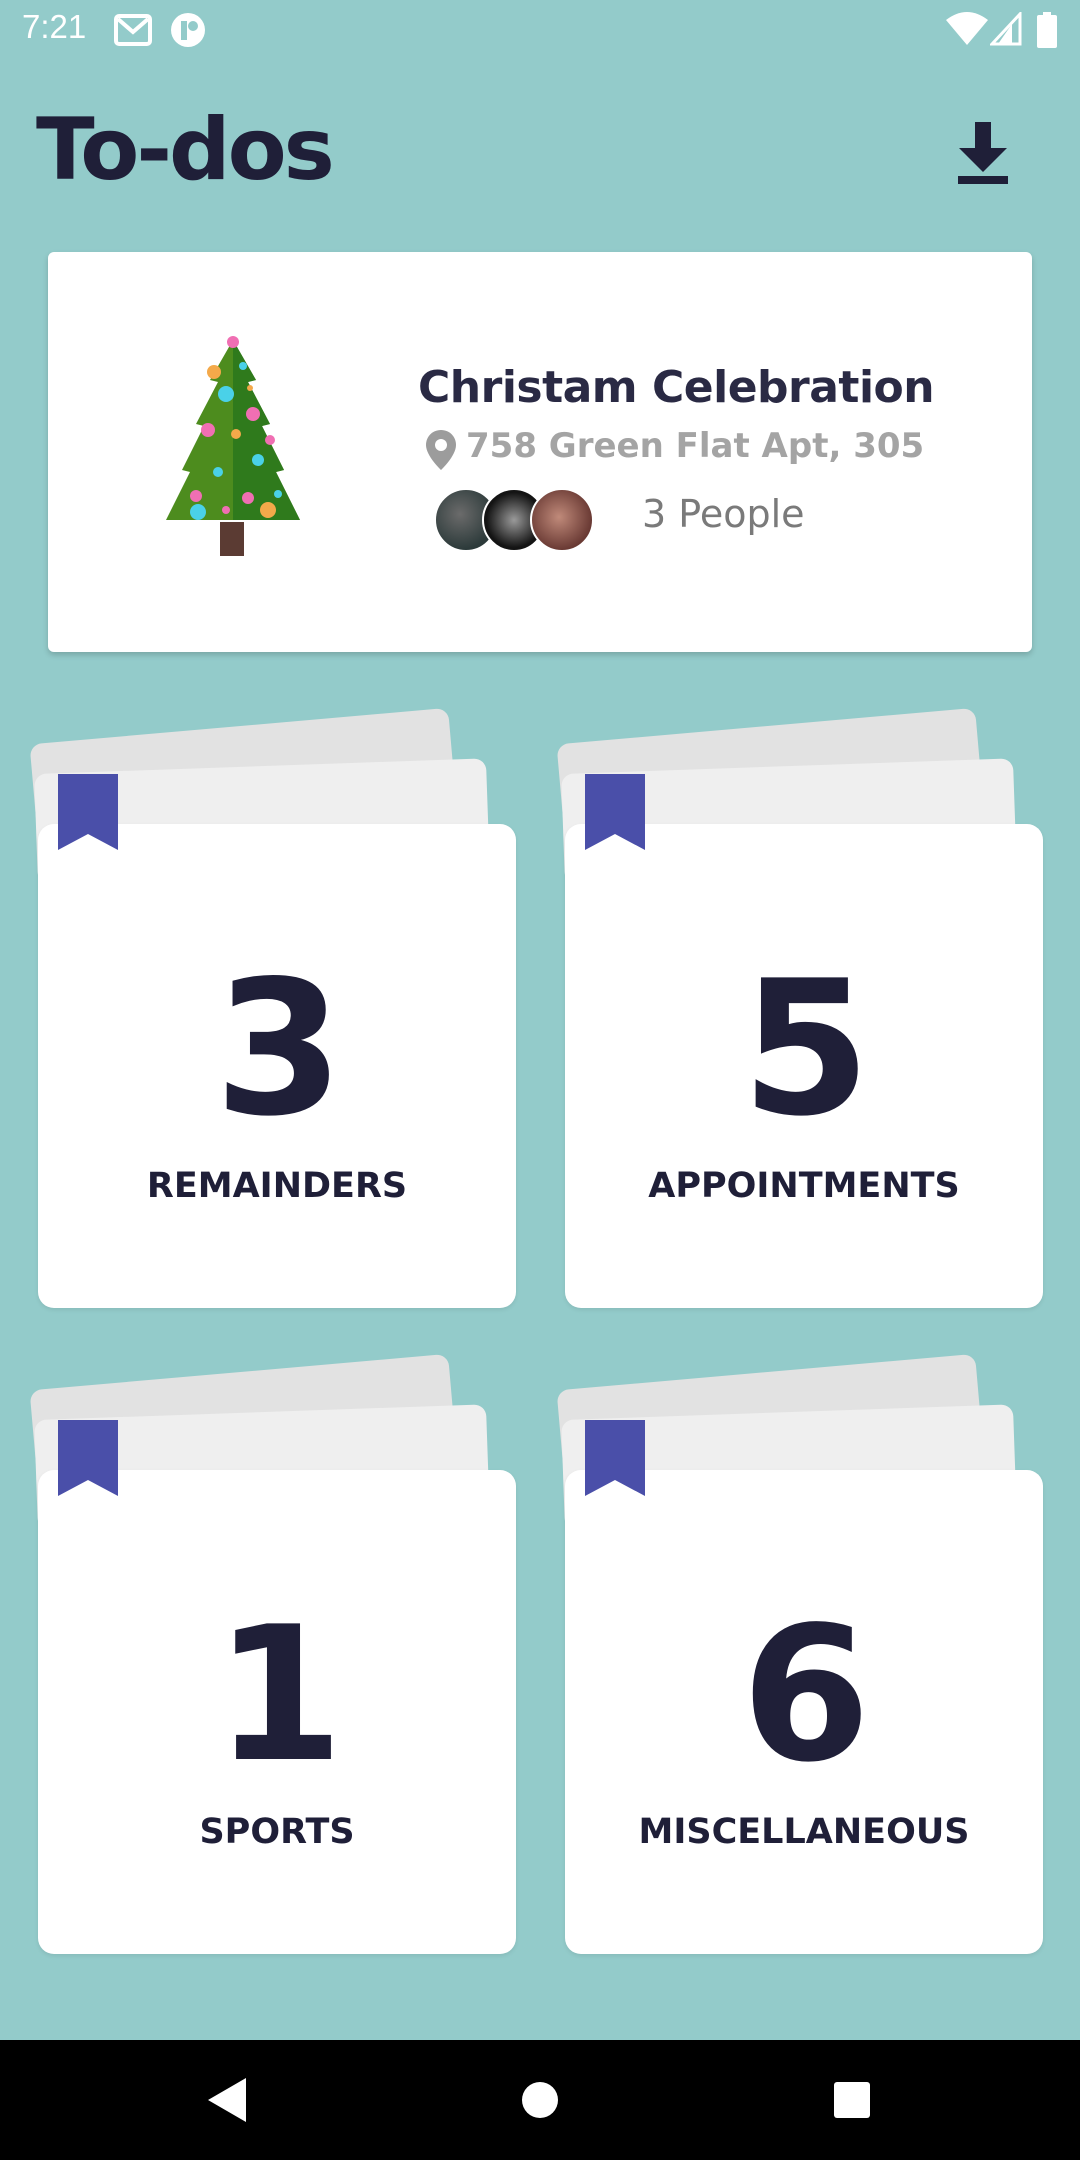 Image resolution: width=1080 pixels, height=2160 pixels. What do you see at coordinates (226, 2100) in the screenshot?
I see `back-icon` at bounding box center [226, 2100].